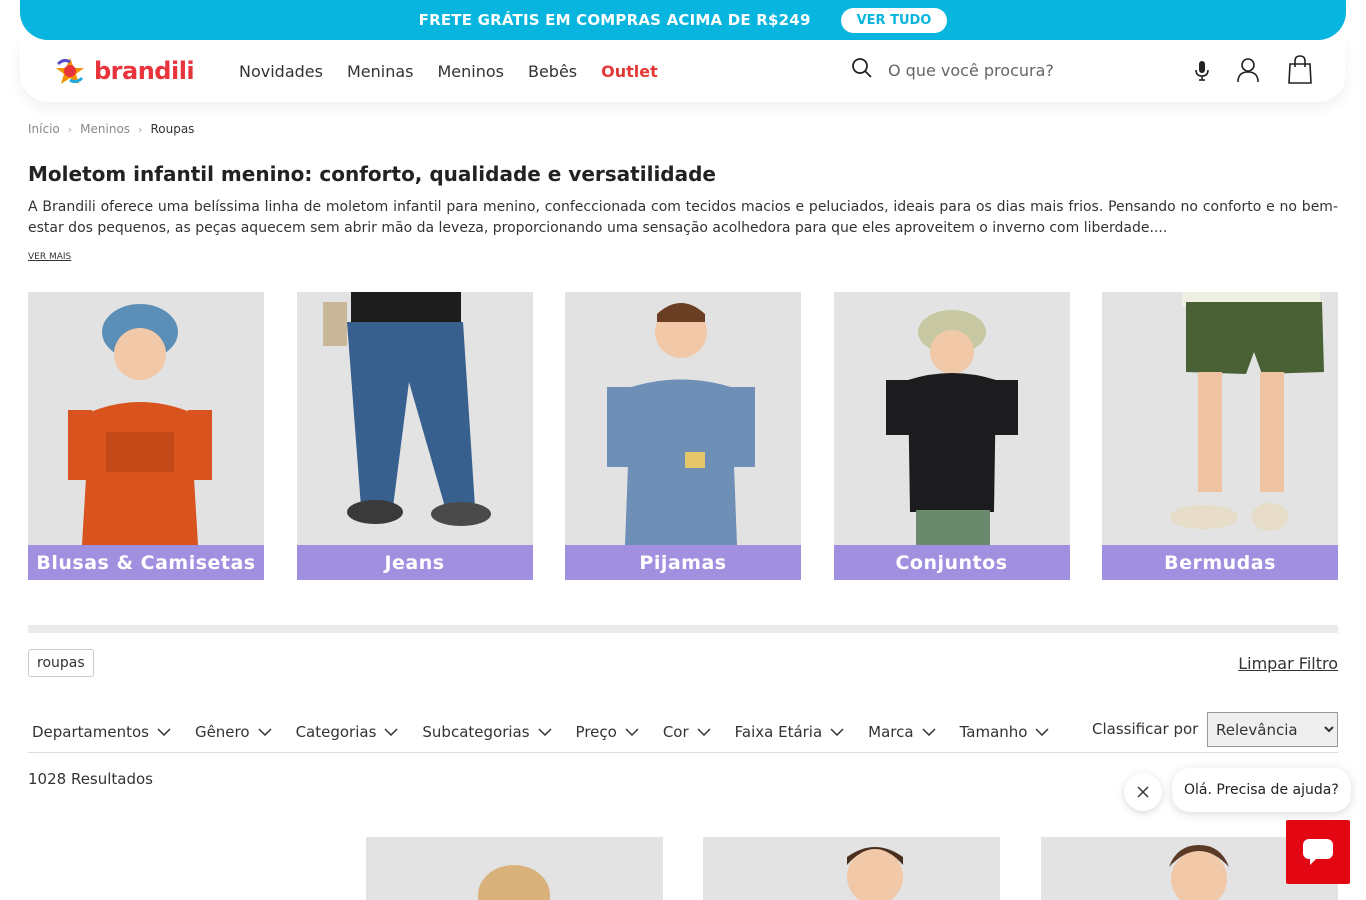 The image size is (1366, 900). What do you see at coordinates (144, 71) in the screenshot?
I see `logo-text: brandili` at bounding box center [144, 71].